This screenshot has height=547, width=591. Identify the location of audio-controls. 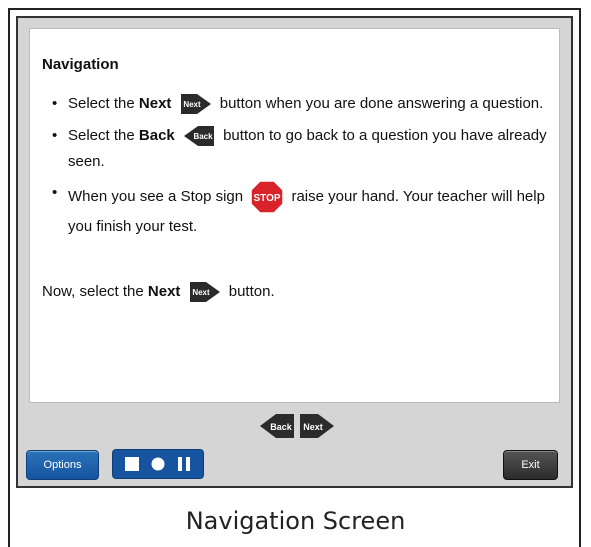
(158, 464).